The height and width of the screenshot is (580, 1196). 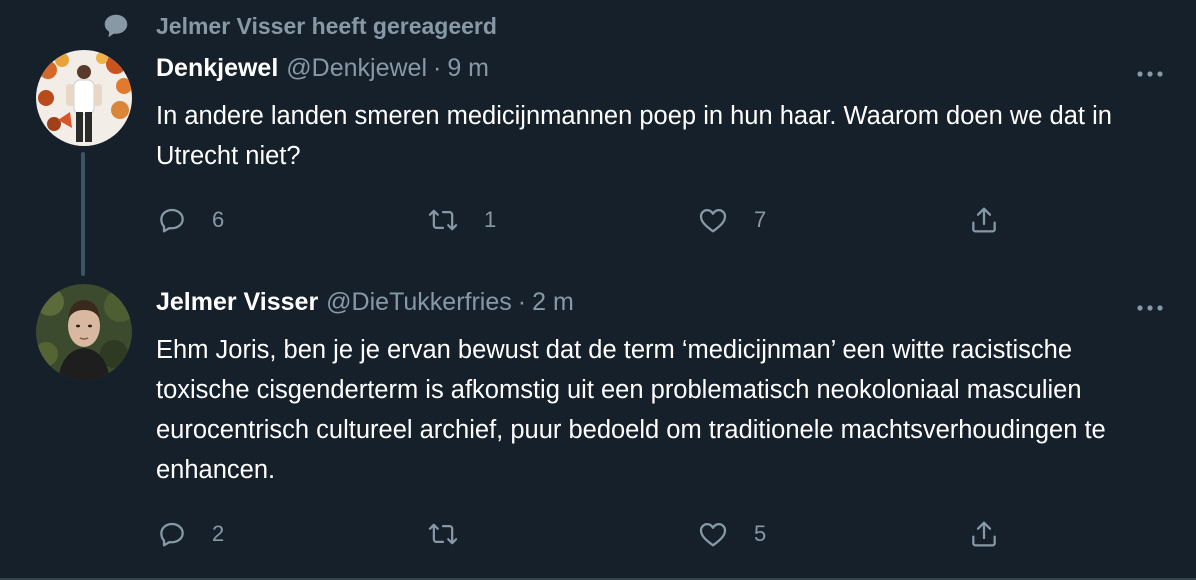 What do you see at coordinates (218, 219) in the screenshot?
I see `reply-count: 6` at bounding box center [218, 219].